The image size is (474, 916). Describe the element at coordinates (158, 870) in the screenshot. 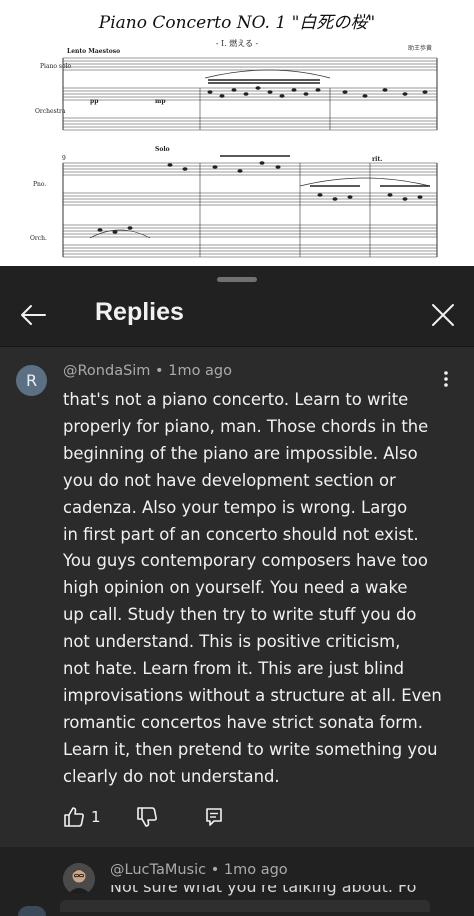

I see `reply-author: @LucTaMusic` at that location.